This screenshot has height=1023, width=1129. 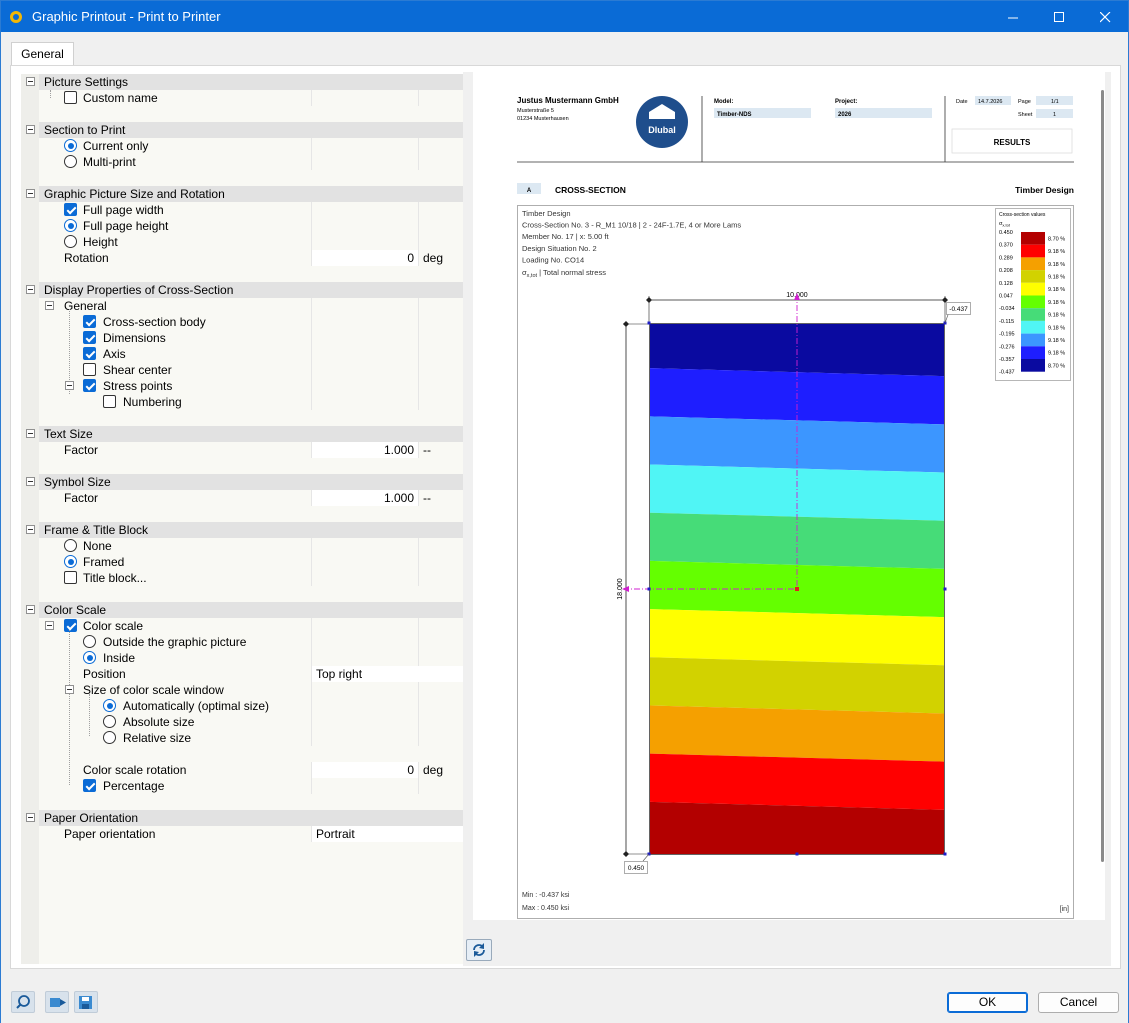 I want to click on category-section-to-print: Section to Print, so click(x=242, y=130).